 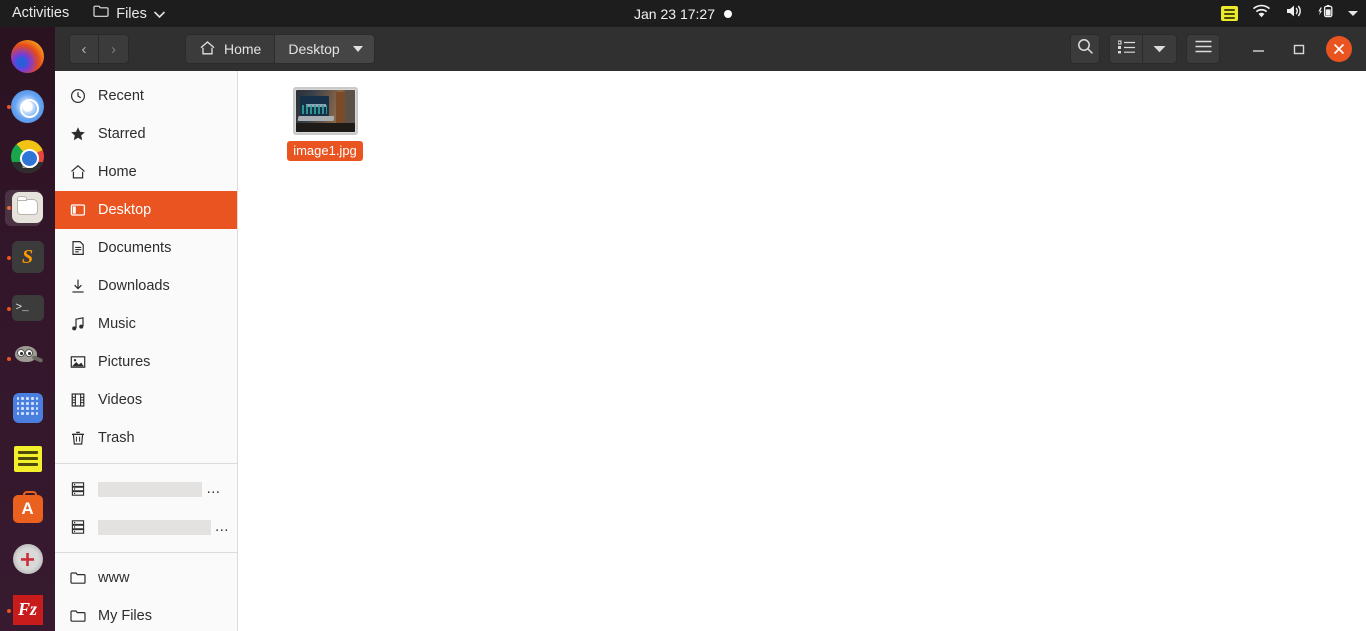 I want to click on download-icon, so click(x=77, y=286).